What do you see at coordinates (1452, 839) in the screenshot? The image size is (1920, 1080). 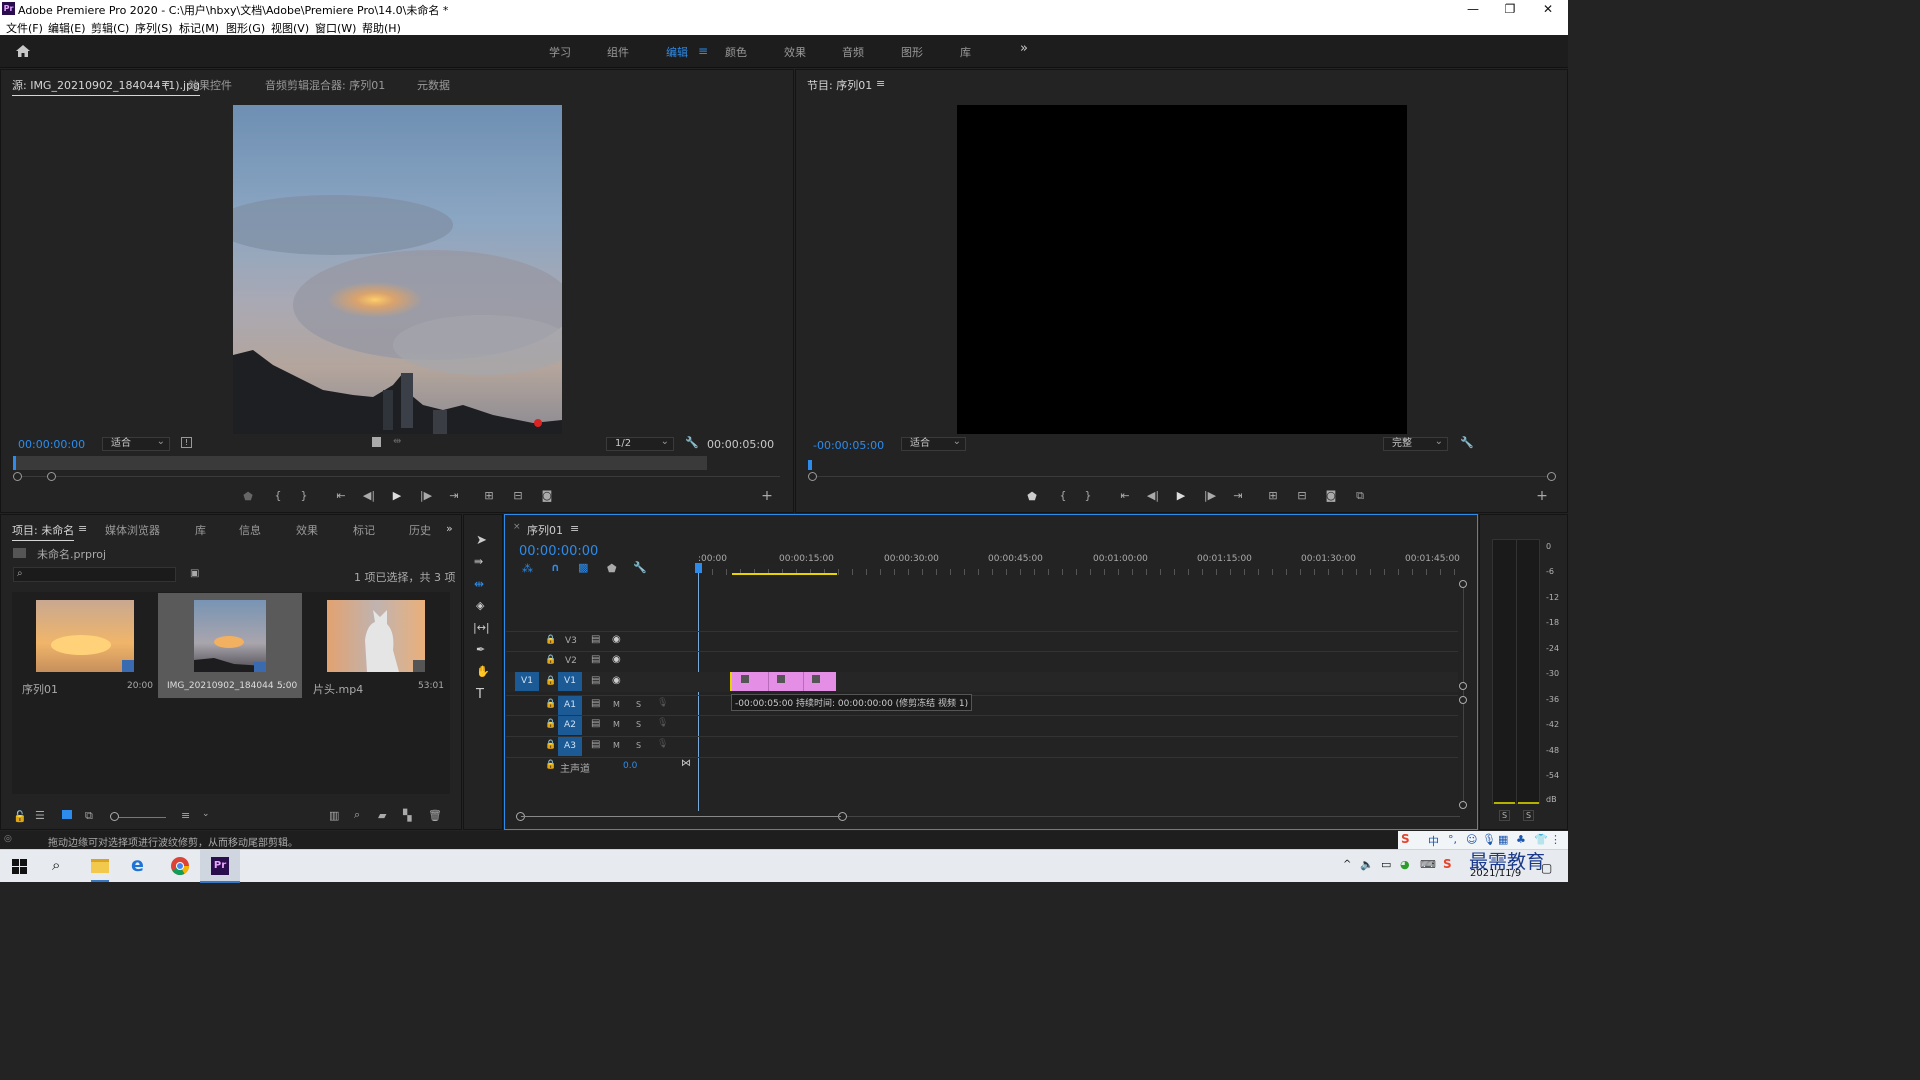 I see `ime-punctuation-icon: °,` at bounding box center [1452, 839].